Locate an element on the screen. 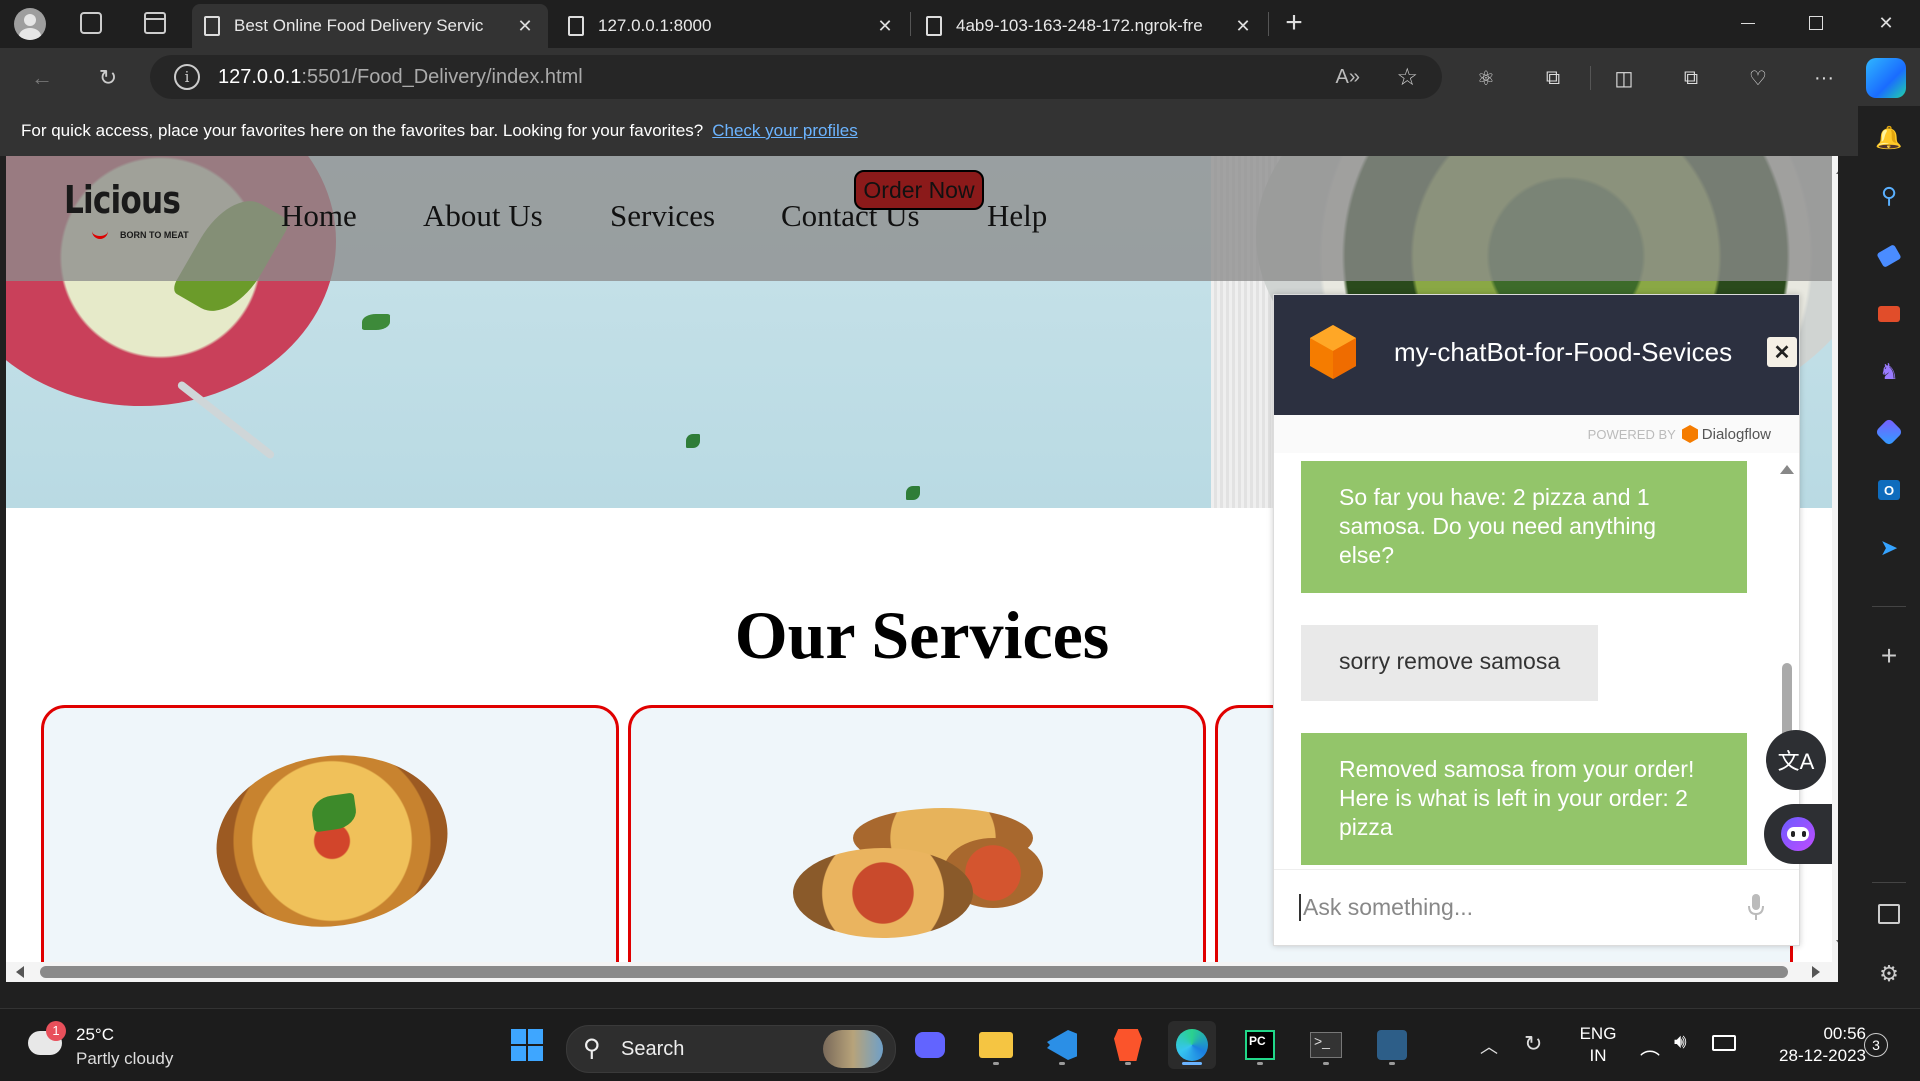 The image size is (1920, 1081). games-icon: ♞ is located at coordinates (1889, 372).